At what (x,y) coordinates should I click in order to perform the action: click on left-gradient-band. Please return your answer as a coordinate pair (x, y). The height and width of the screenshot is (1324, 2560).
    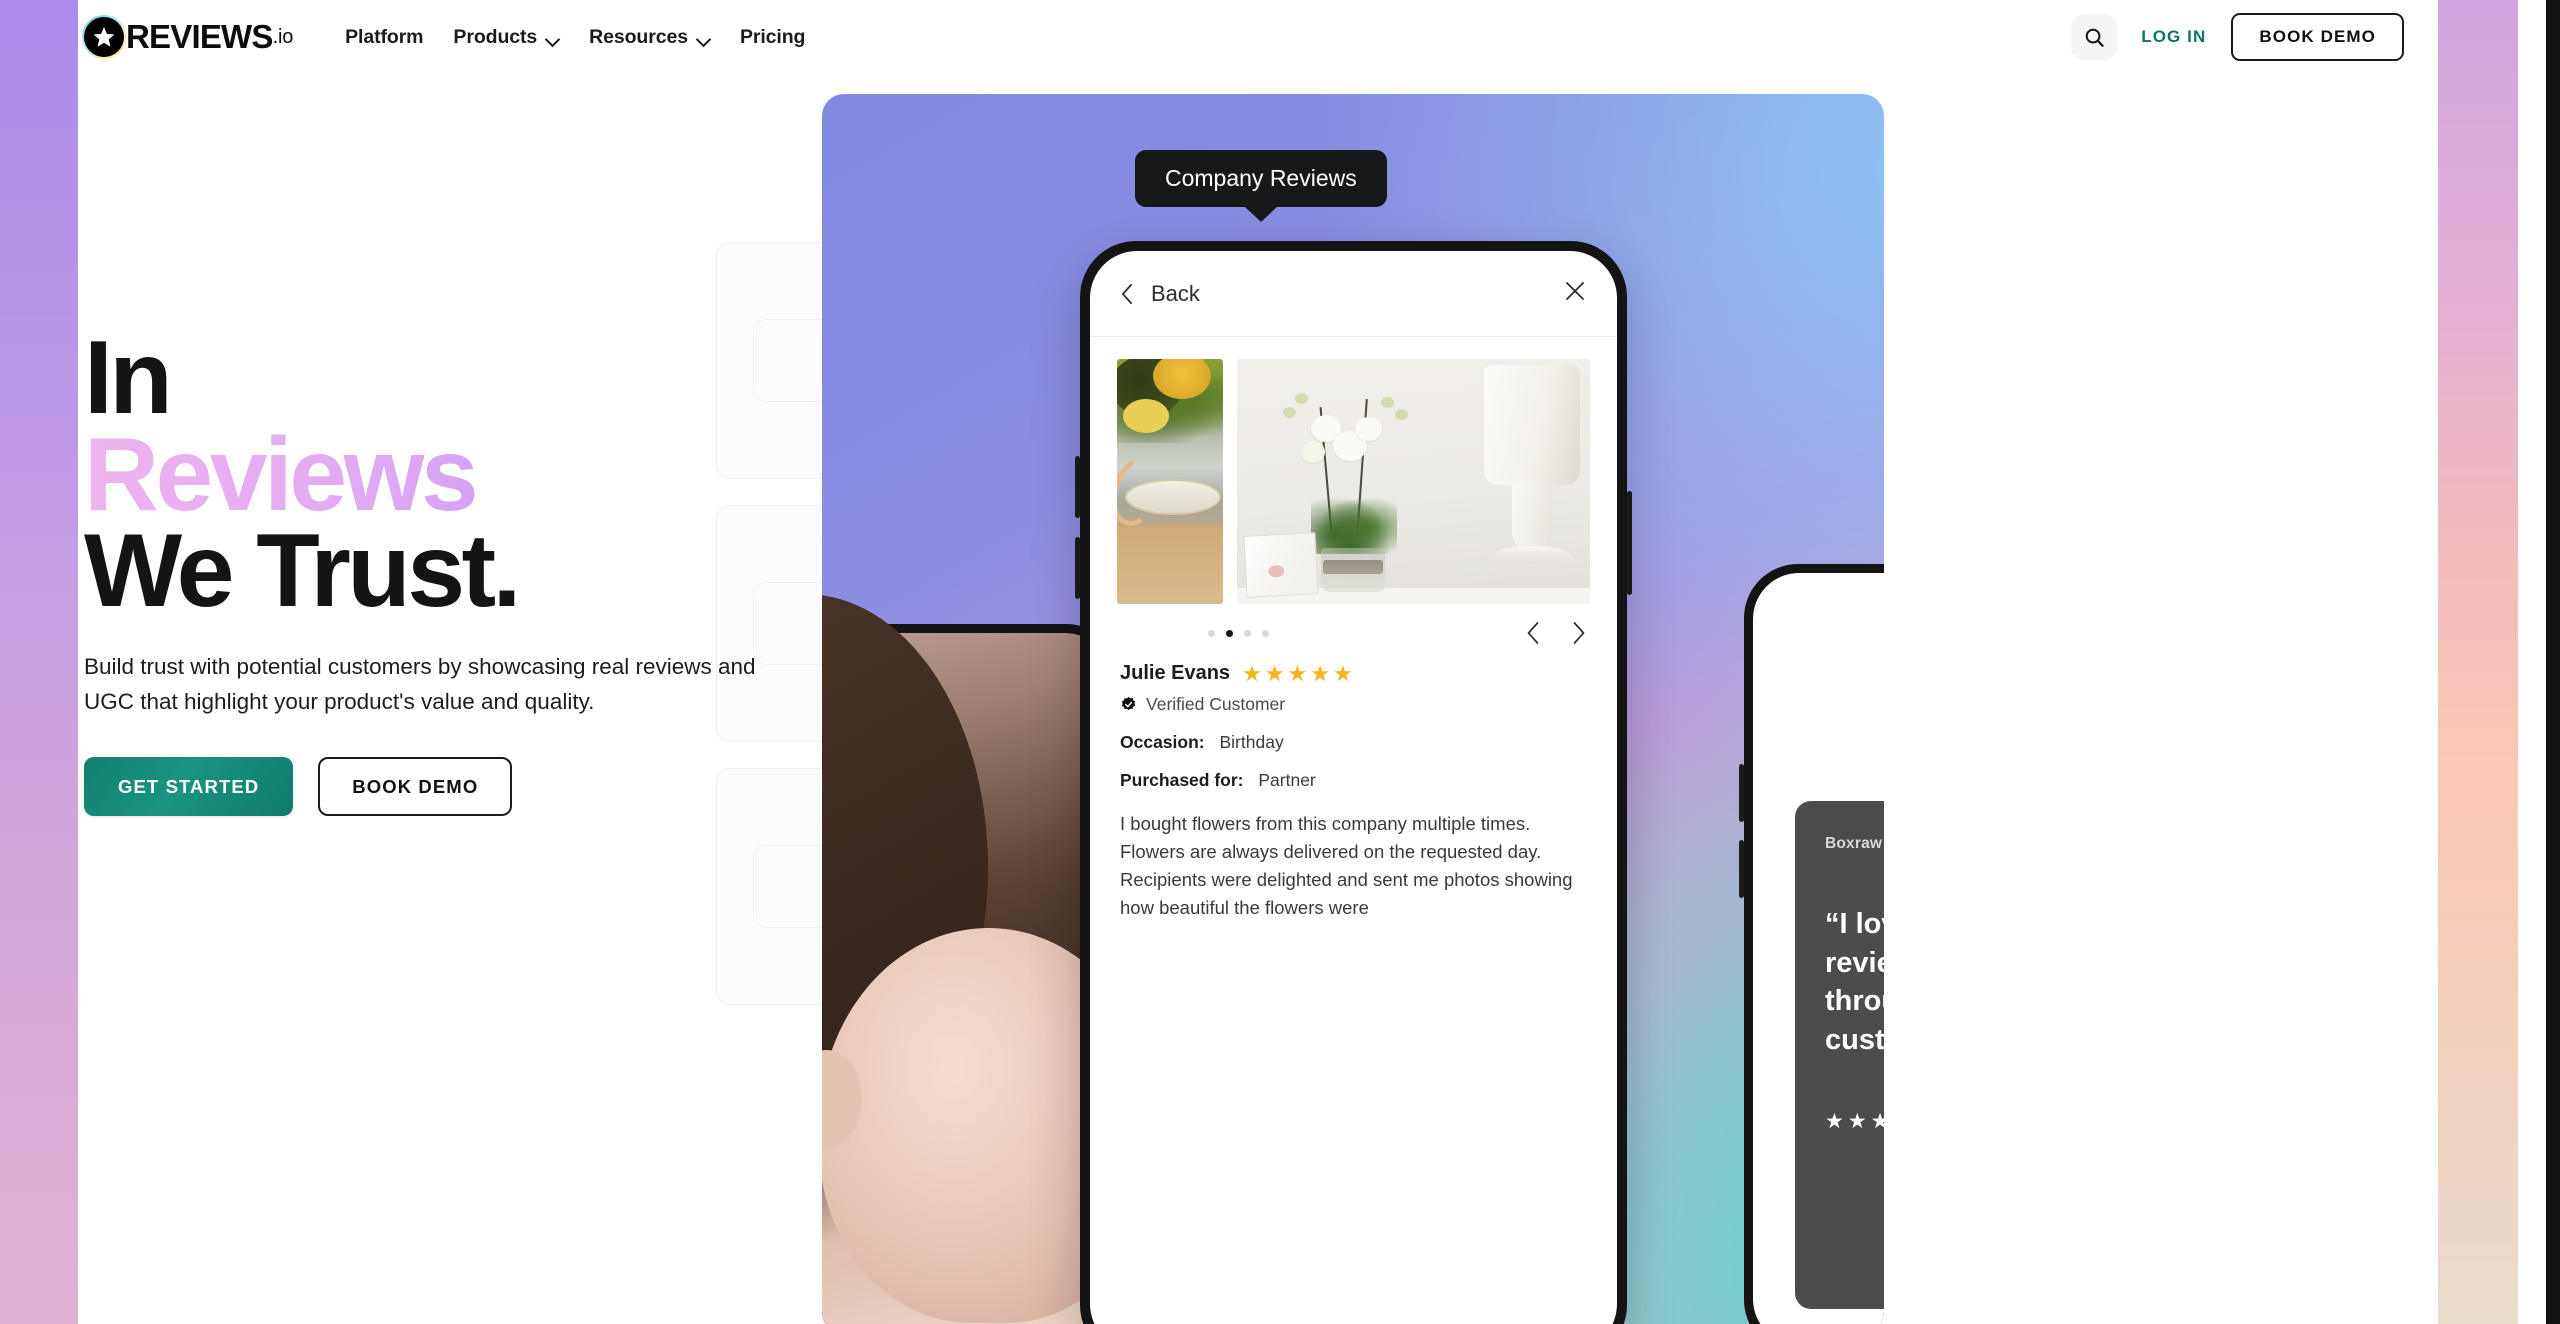
    Looking at the image, I should click on (39, 662).